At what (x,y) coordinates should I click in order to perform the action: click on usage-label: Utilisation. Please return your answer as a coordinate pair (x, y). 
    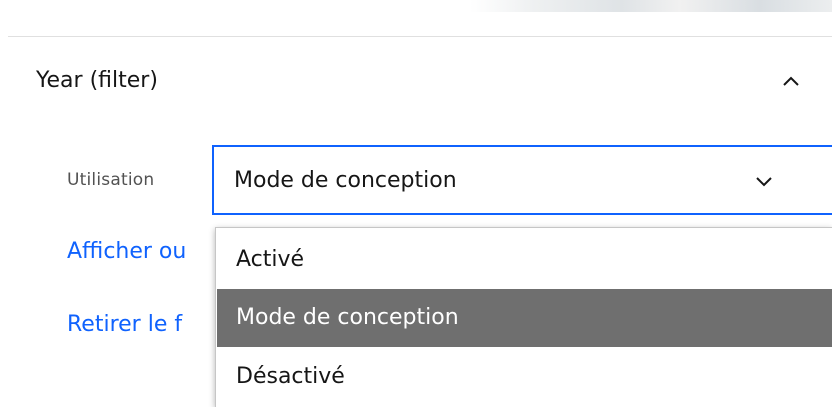
    Looking at the image, I should click on (111, 180).